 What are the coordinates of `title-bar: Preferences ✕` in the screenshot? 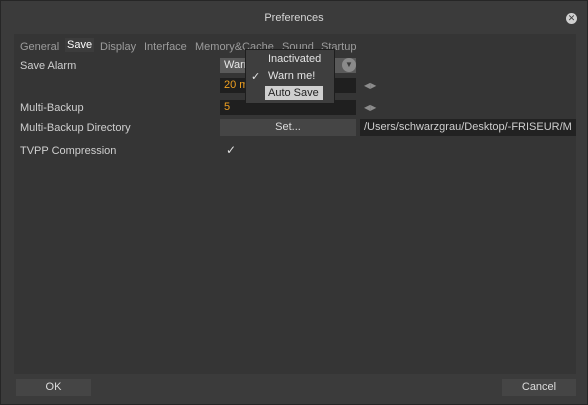 It's located at (294, 17).